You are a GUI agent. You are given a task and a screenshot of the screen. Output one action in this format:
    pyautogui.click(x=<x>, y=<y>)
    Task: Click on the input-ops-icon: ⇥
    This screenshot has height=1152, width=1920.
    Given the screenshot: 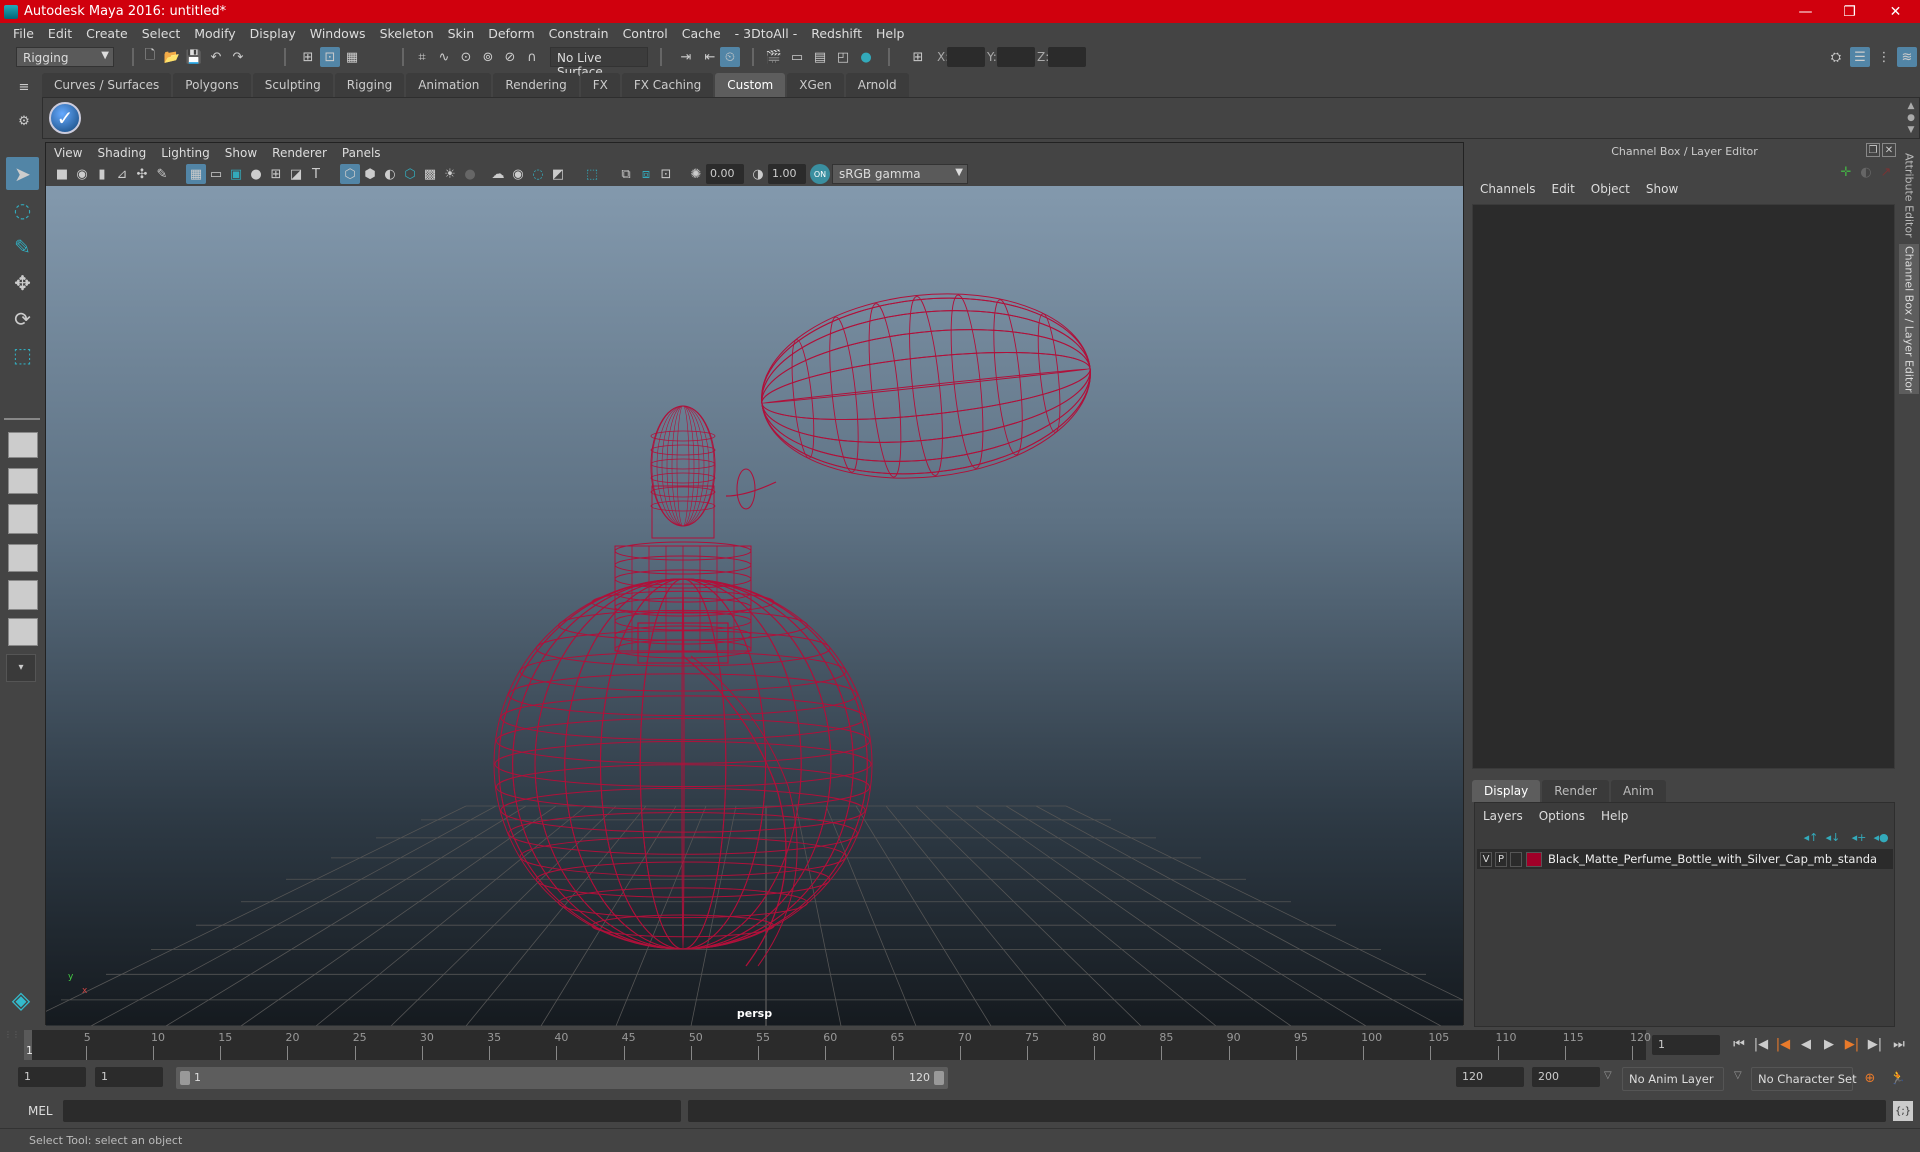 What is the action you would take?
    pyautogui.click(x=686, y=57)
    